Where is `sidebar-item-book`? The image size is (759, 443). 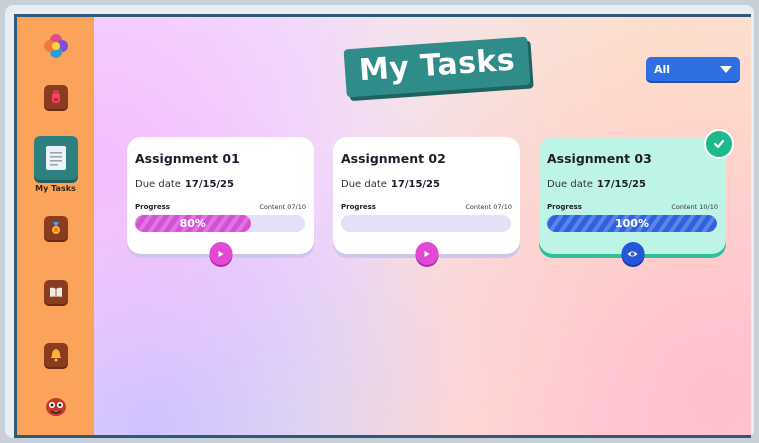 sidebar-item-book is located at coordinates (55, 292).